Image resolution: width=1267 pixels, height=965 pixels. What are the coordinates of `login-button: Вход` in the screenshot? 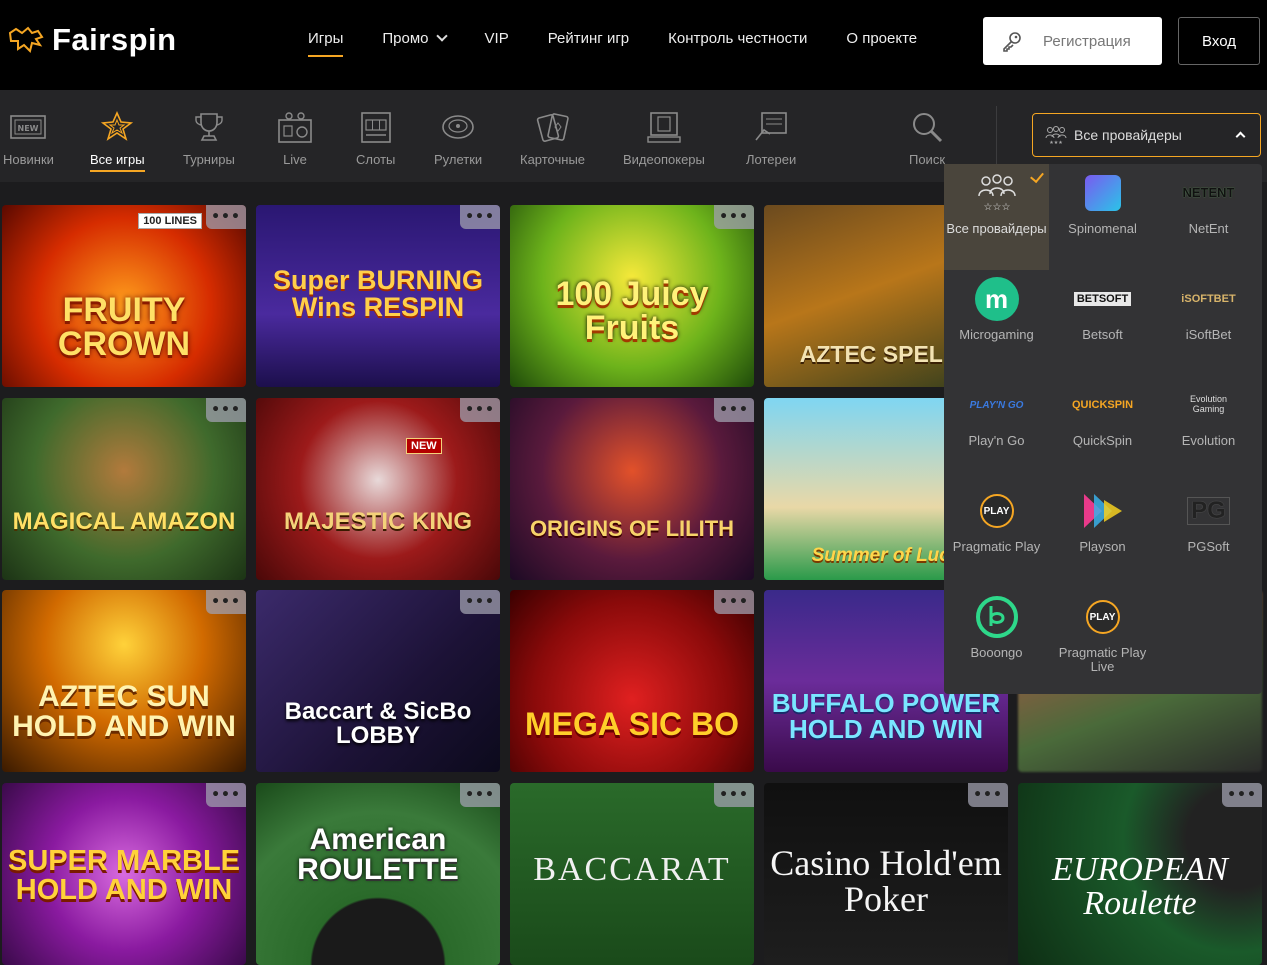 It's located at (1219, 41).